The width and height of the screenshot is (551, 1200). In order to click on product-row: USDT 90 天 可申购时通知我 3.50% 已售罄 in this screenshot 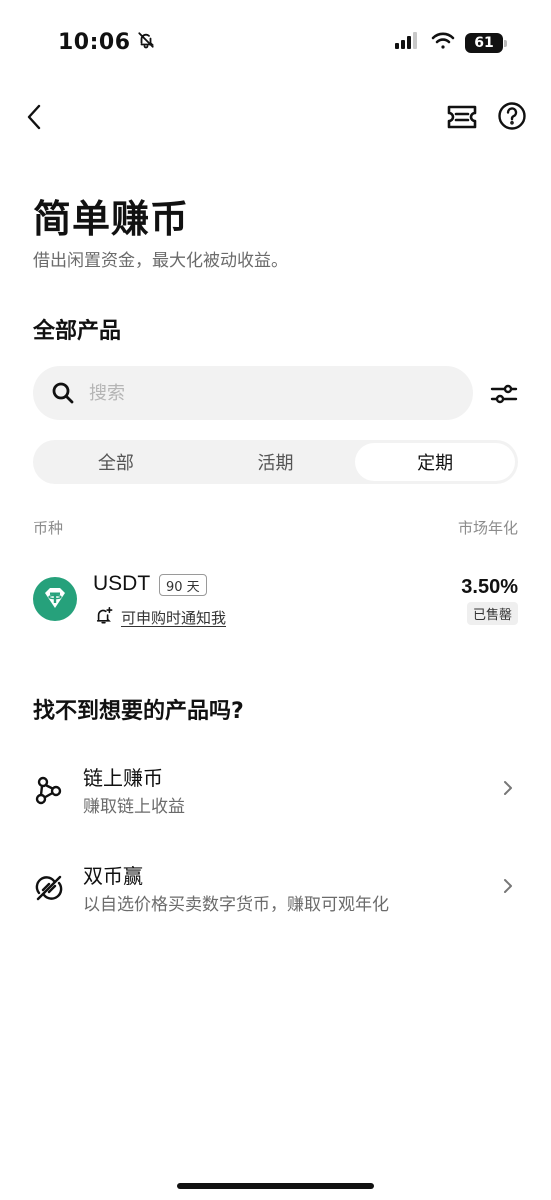, I will do `click(275, 601)`.